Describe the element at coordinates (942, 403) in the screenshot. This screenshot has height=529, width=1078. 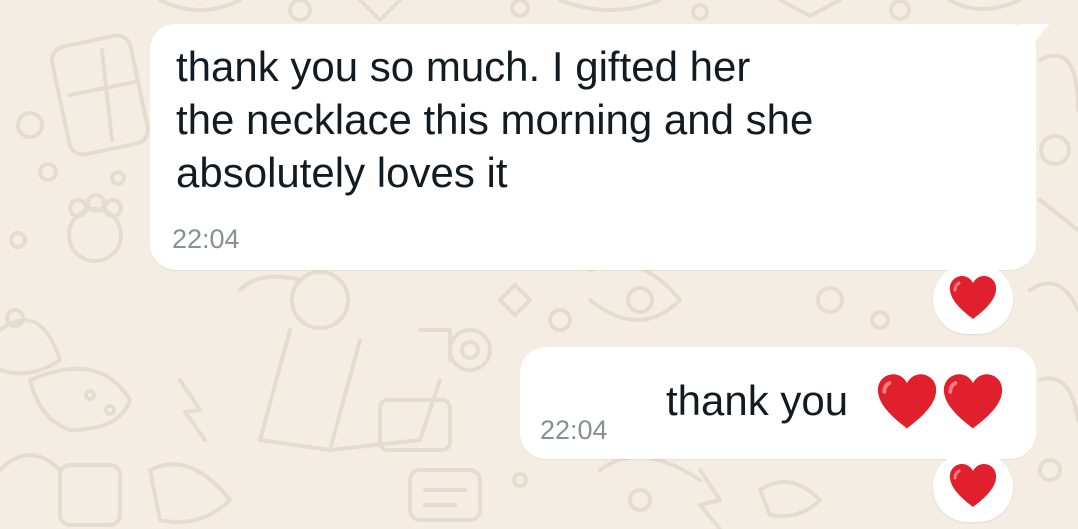
I see `message-emoji-group` at that location.